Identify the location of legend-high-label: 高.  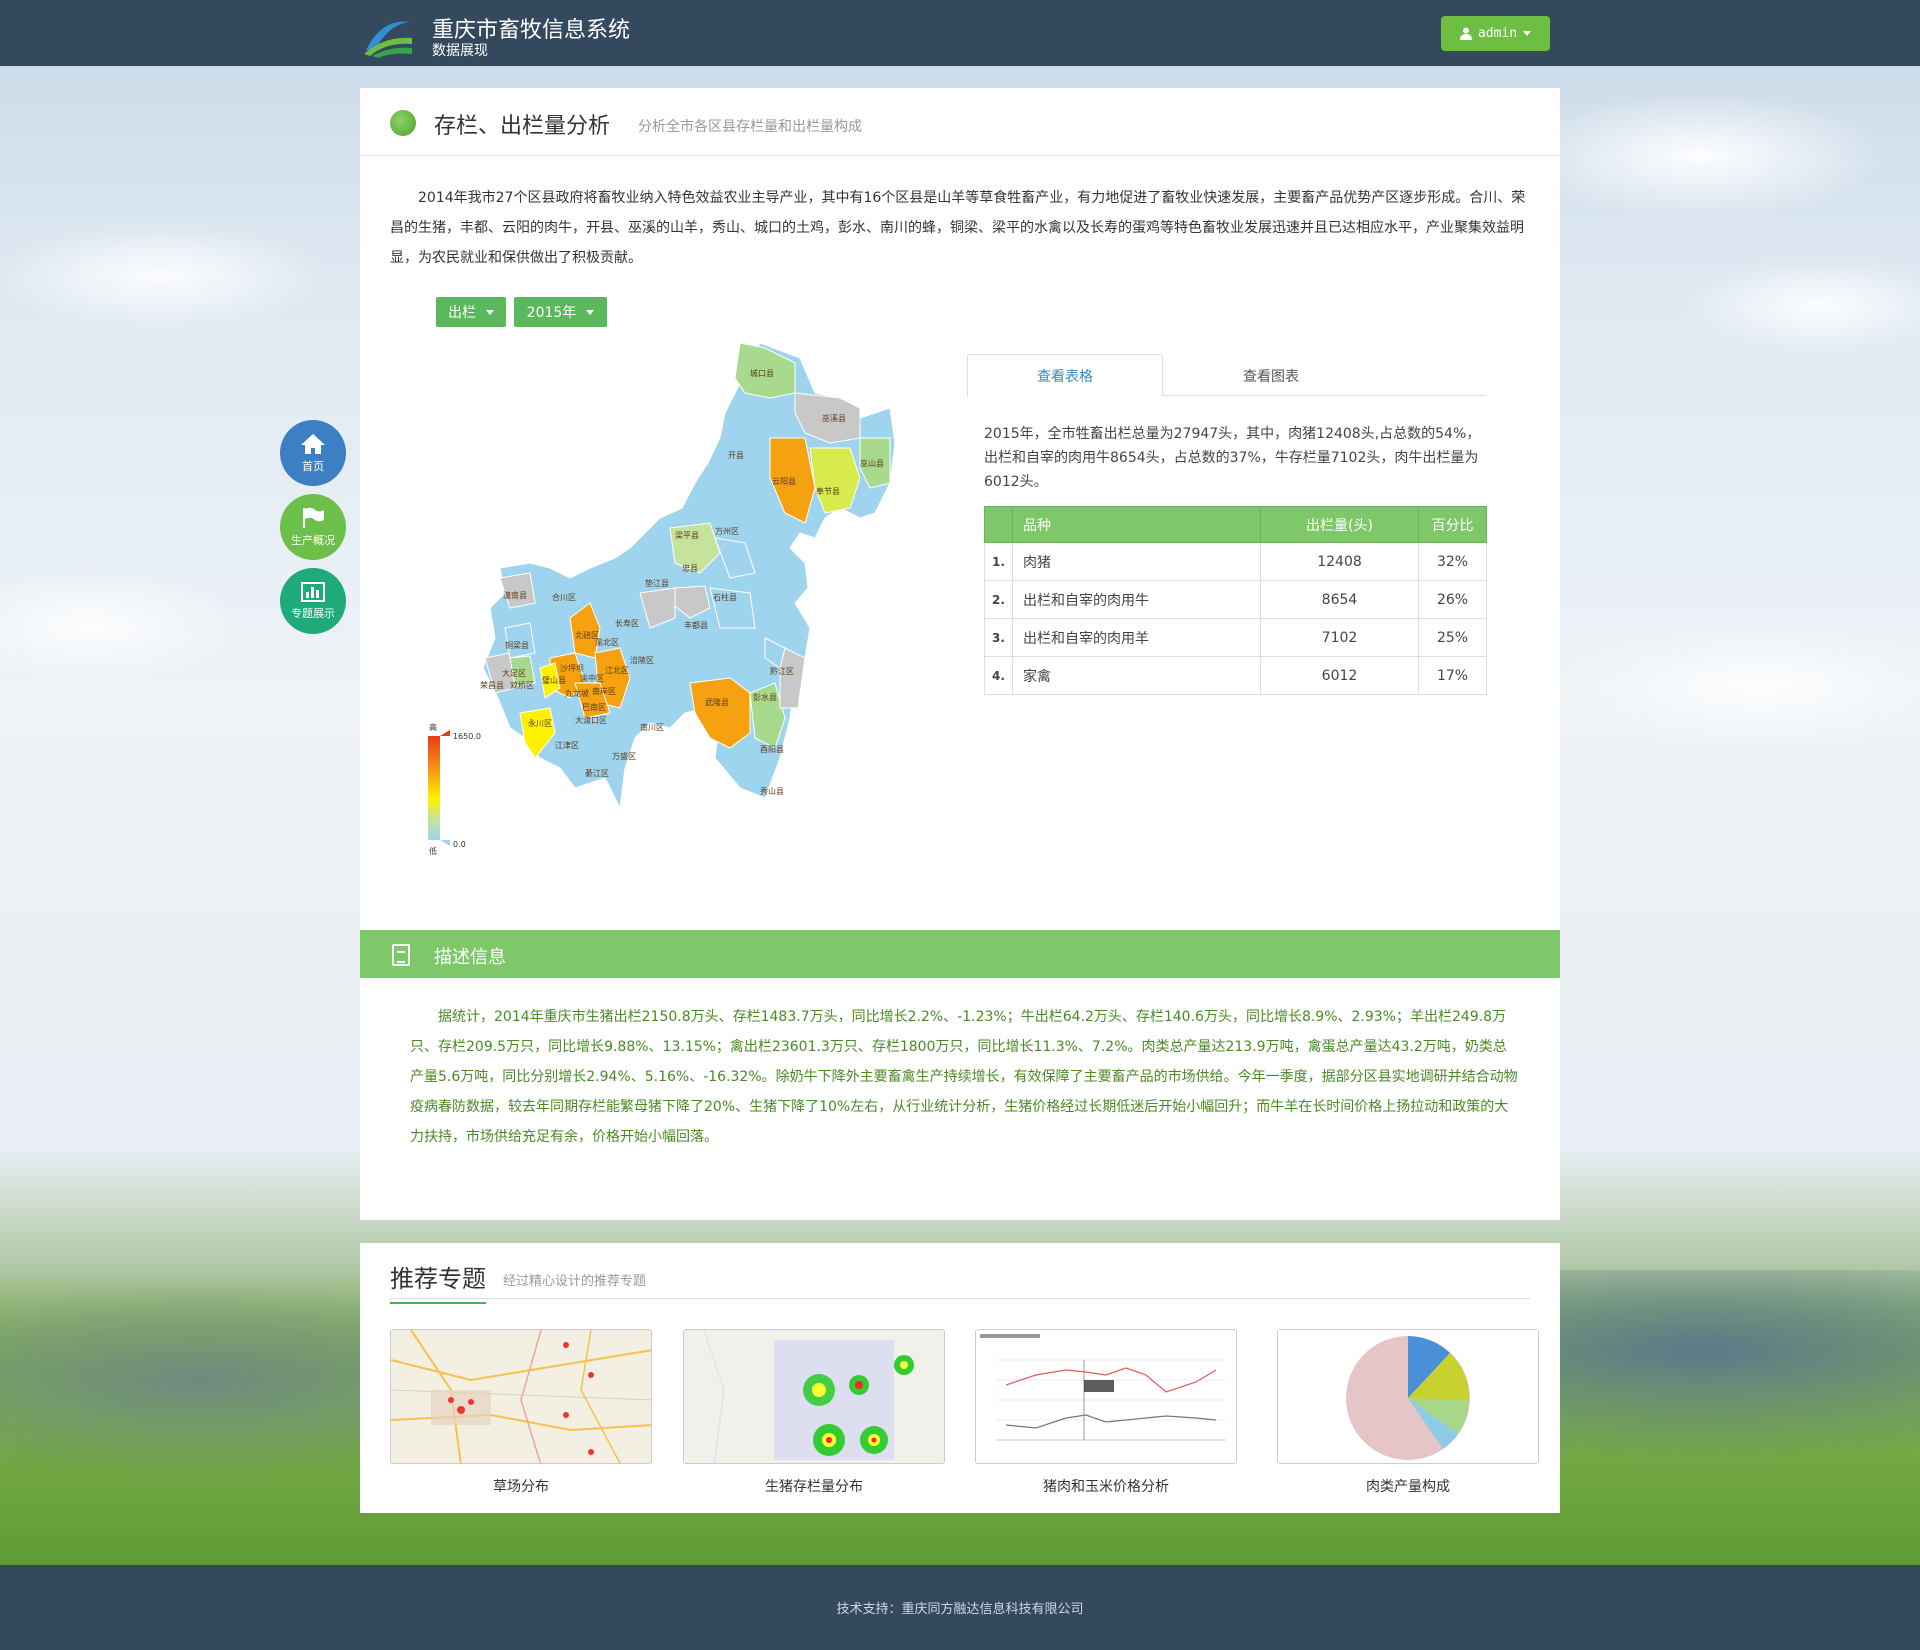
(433, 727).